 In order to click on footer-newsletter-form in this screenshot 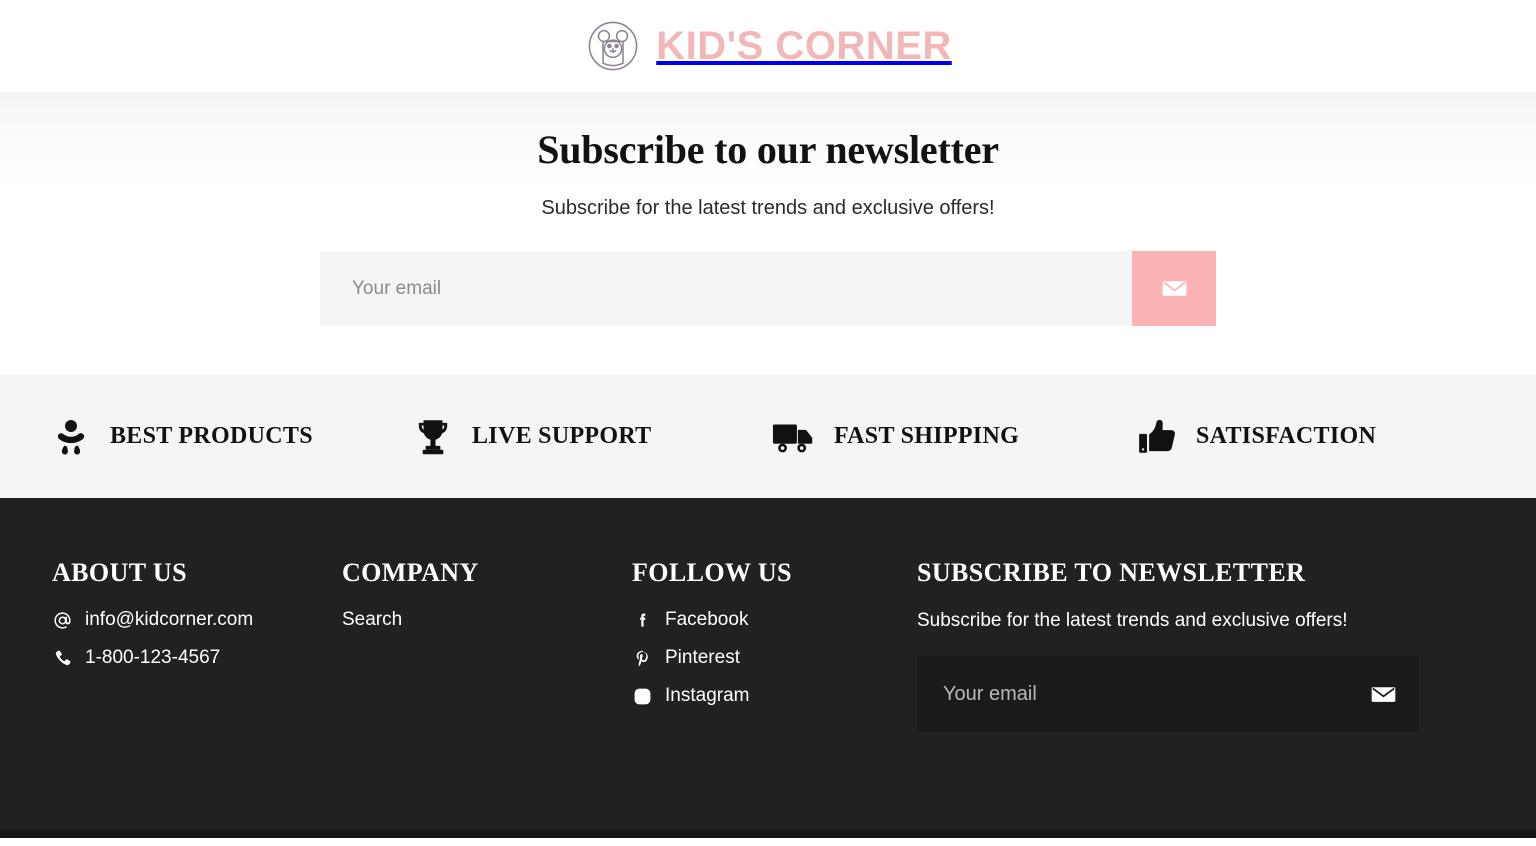, I will do `click(1168, 694)`.